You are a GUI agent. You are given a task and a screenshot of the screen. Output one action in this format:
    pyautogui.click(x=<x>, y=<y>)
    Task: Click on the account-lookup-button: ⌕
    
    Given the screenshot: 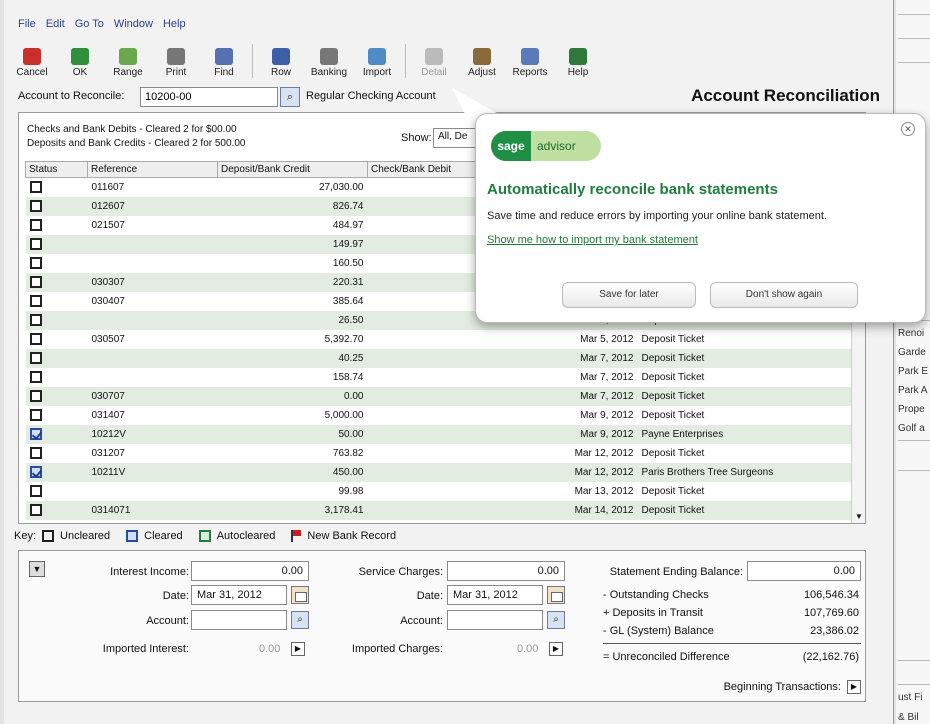 What is the action you would take?
    pyautogui.click(x=290, y=97)
    